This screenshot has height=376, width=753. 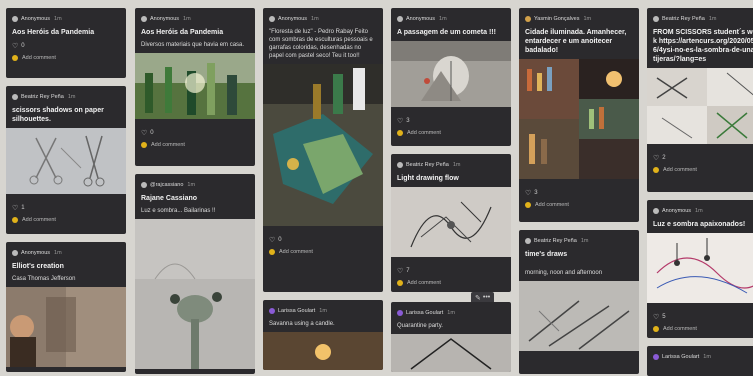 What do you see at coordinates (451, 271) in the screenshot?
I see `like-button: ♡ 7` at bounding box center [451, 271].